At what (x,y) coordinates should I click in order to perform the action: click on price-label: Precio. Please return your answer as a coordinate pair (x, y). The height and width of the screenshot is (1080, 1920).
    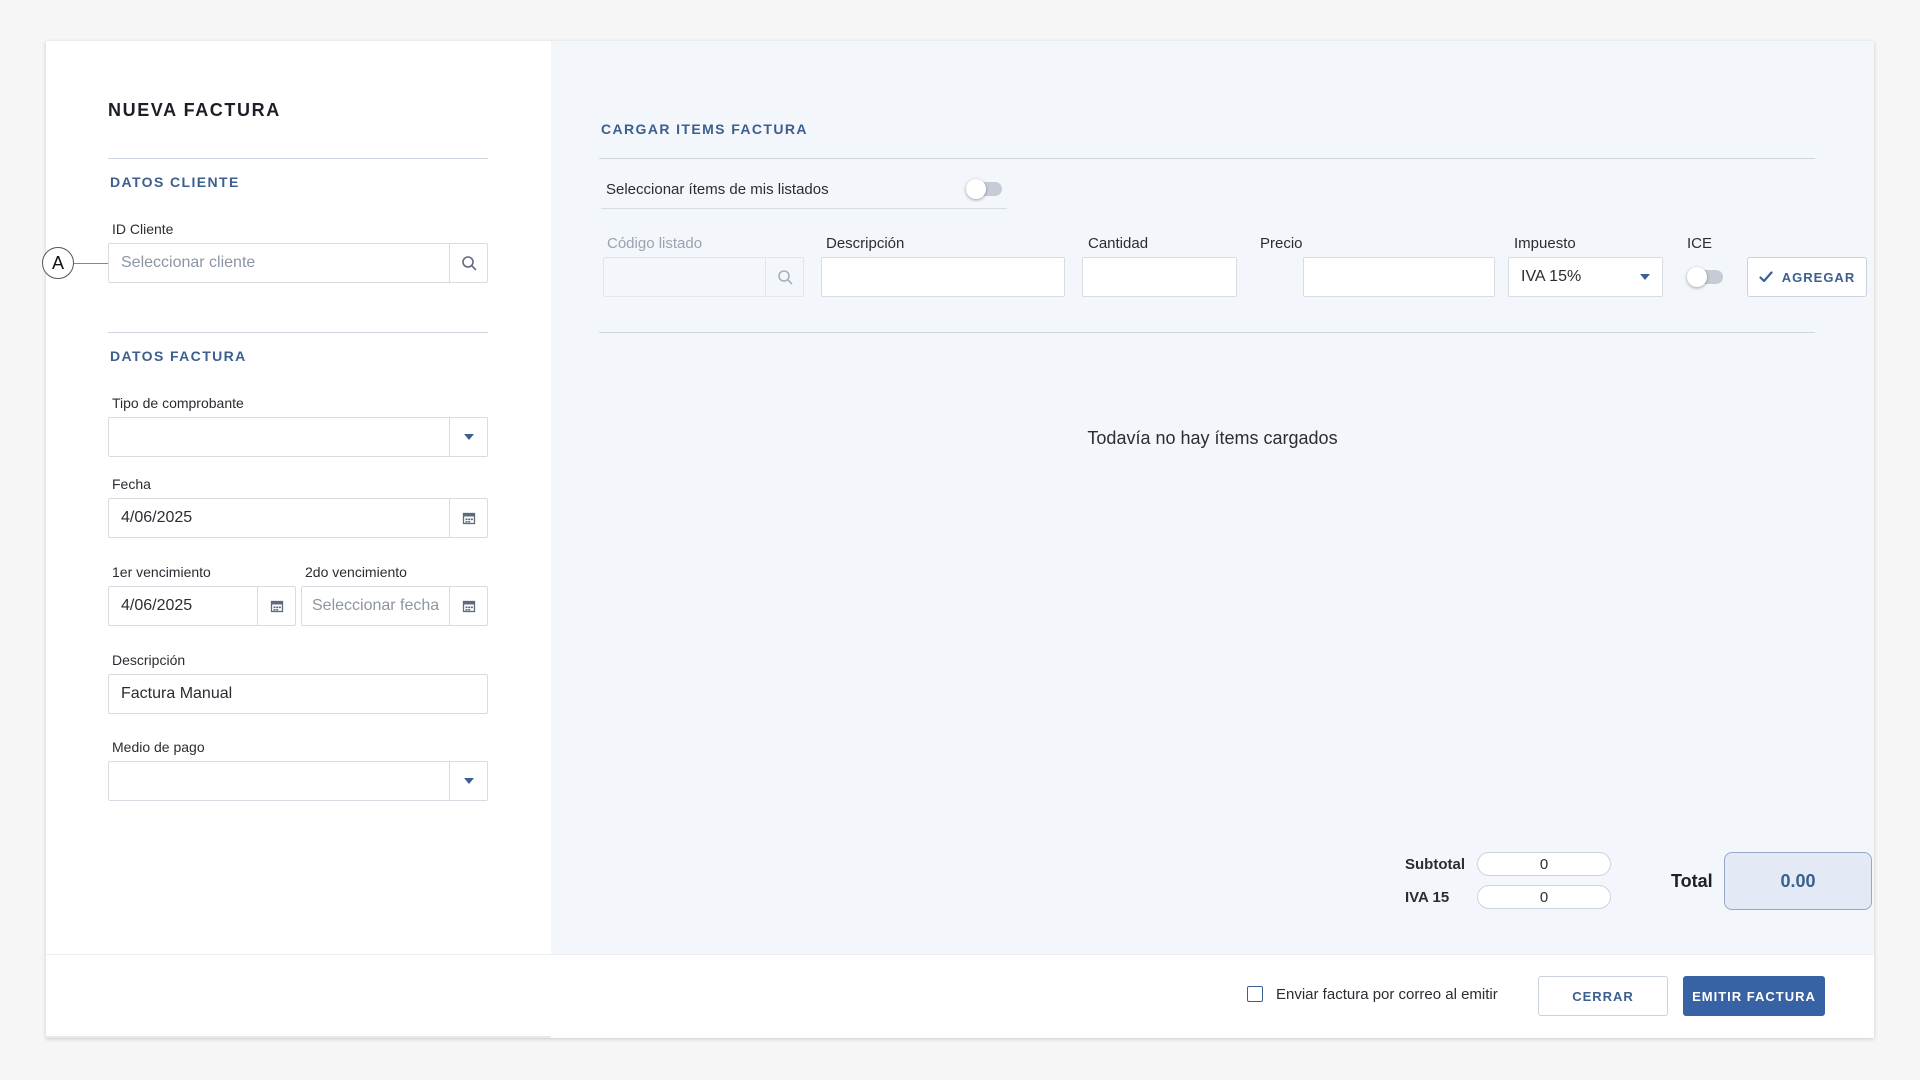
    Looking at the image, I should click on (1281, 243).